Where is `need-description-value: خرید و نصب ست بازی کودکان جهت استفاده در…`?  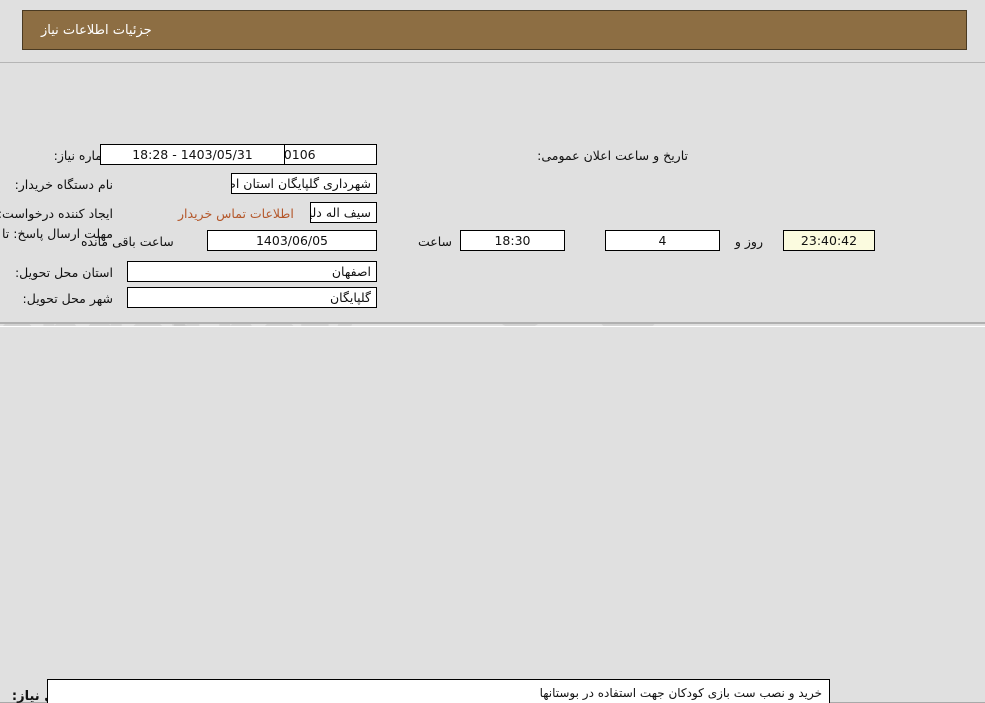
need-description-value: خرید و نصب ست بازی کودکان جهت استفاده در… is located at coordinates (680, 693).